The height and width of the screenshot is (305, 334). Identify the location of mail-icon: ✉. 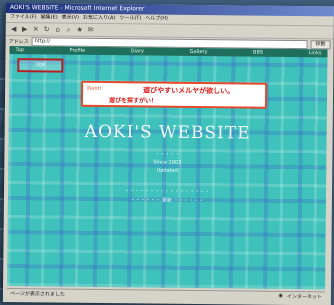
(91, 30).